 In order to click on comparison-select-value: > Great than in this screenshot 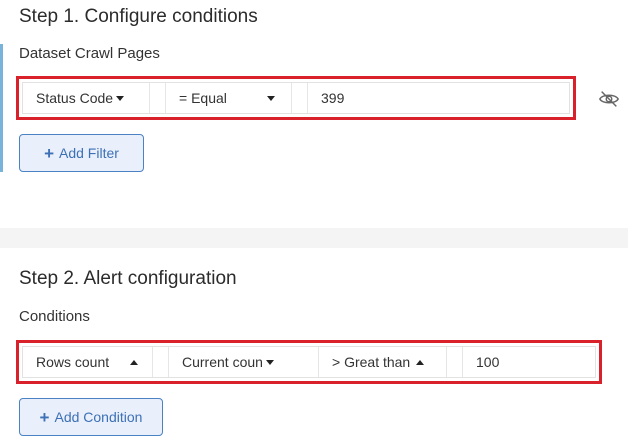, I will do `click(371, 362)`.